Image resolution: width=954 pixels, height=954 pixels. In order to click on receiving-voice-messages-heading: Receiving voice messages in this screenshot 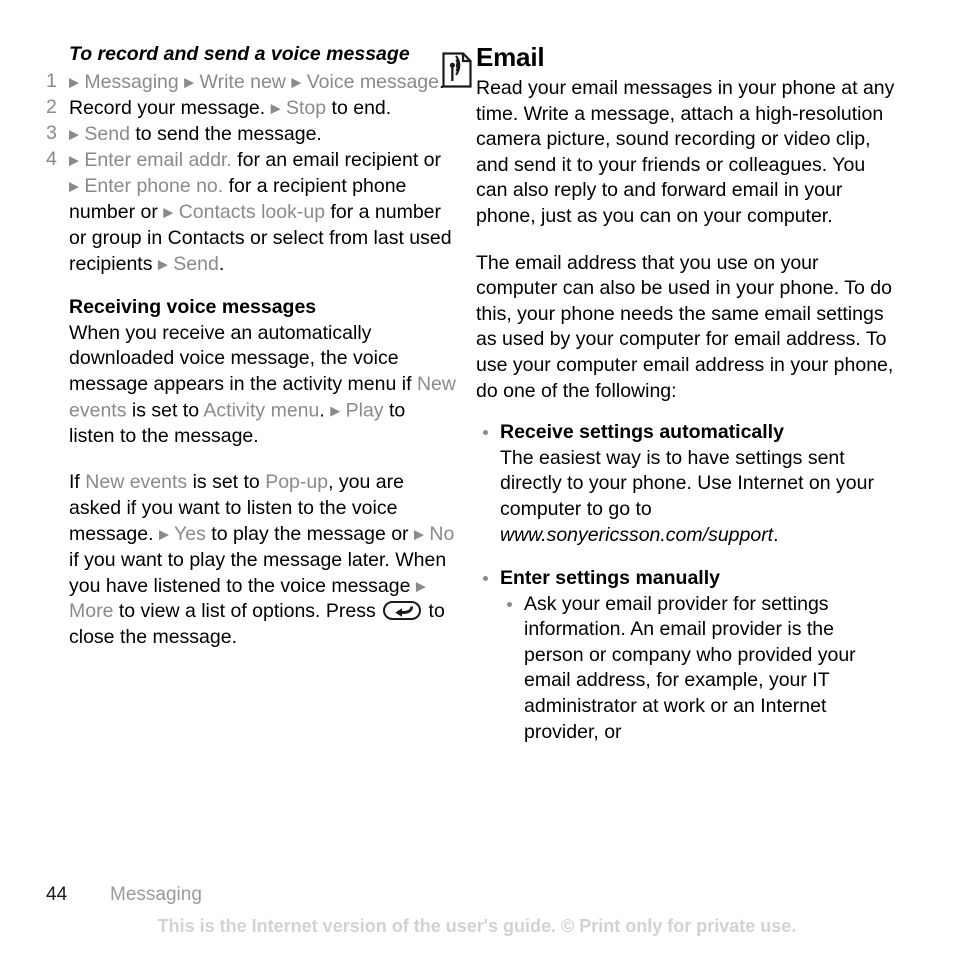, I will do `click(193, 307)`.